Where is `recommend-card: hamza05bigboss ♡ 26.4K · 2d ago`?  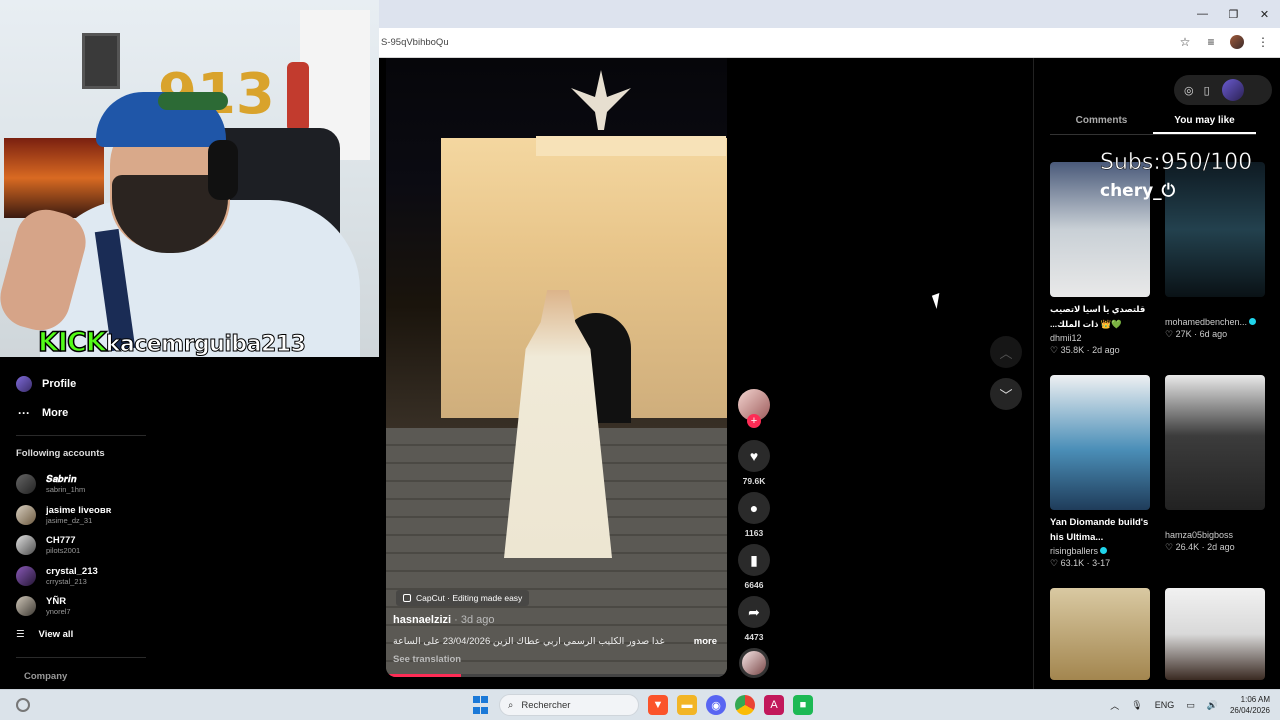 recommend-card: hamza05bigboss ♡ 26.4K · 2d ago is located at coordinates (1215, 464).